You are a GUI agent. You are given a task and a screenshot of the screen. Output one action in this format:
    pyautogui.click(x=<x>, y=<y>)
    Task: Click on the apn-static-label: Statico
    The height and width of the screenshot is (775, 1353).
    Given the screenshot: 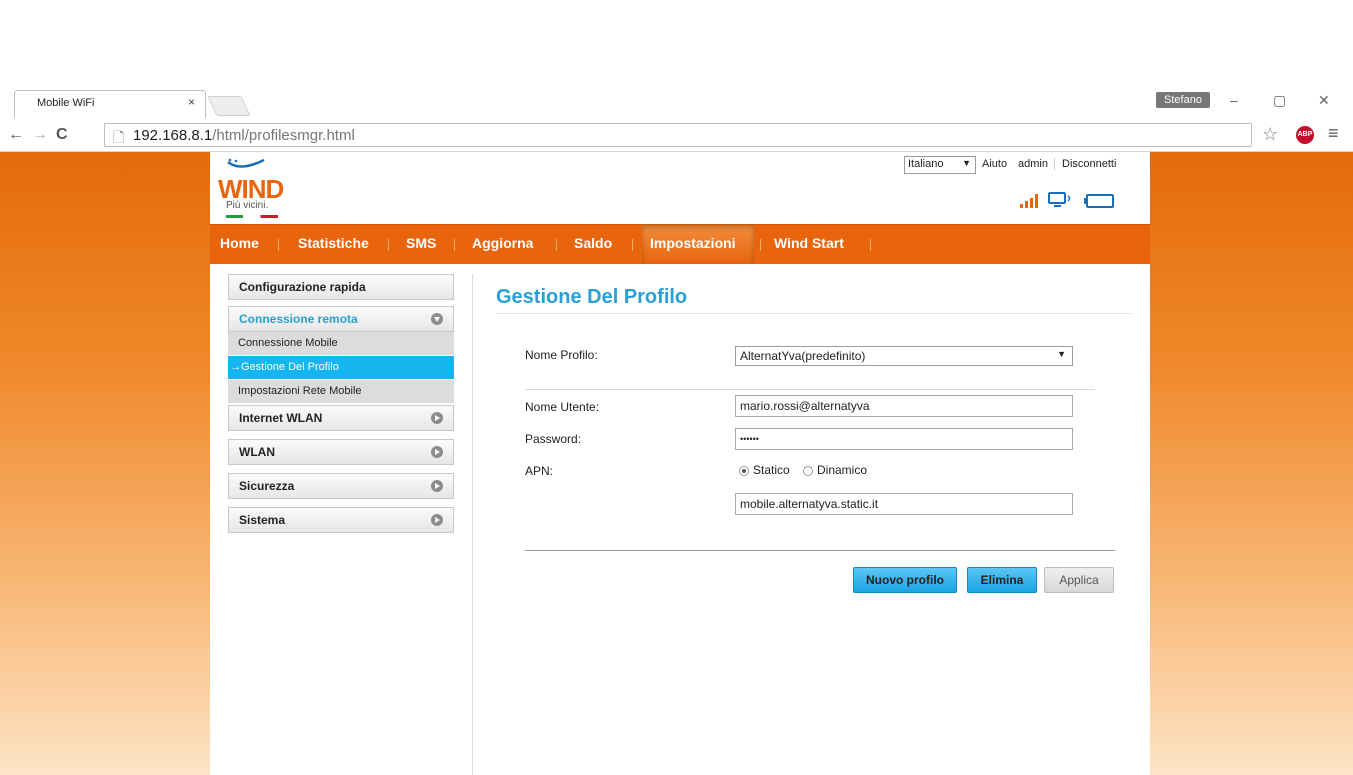 What is the action you would take?
    pyautogui.click(x=771, y=470)
    